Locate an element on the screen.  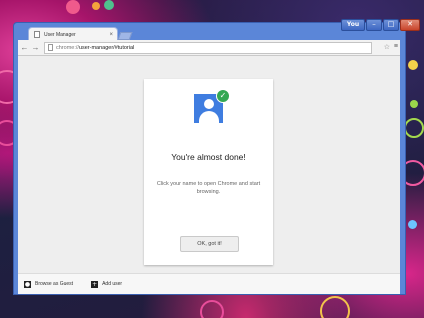
bookmark-star-icon: ☆ is located at coordinates (387, 47).